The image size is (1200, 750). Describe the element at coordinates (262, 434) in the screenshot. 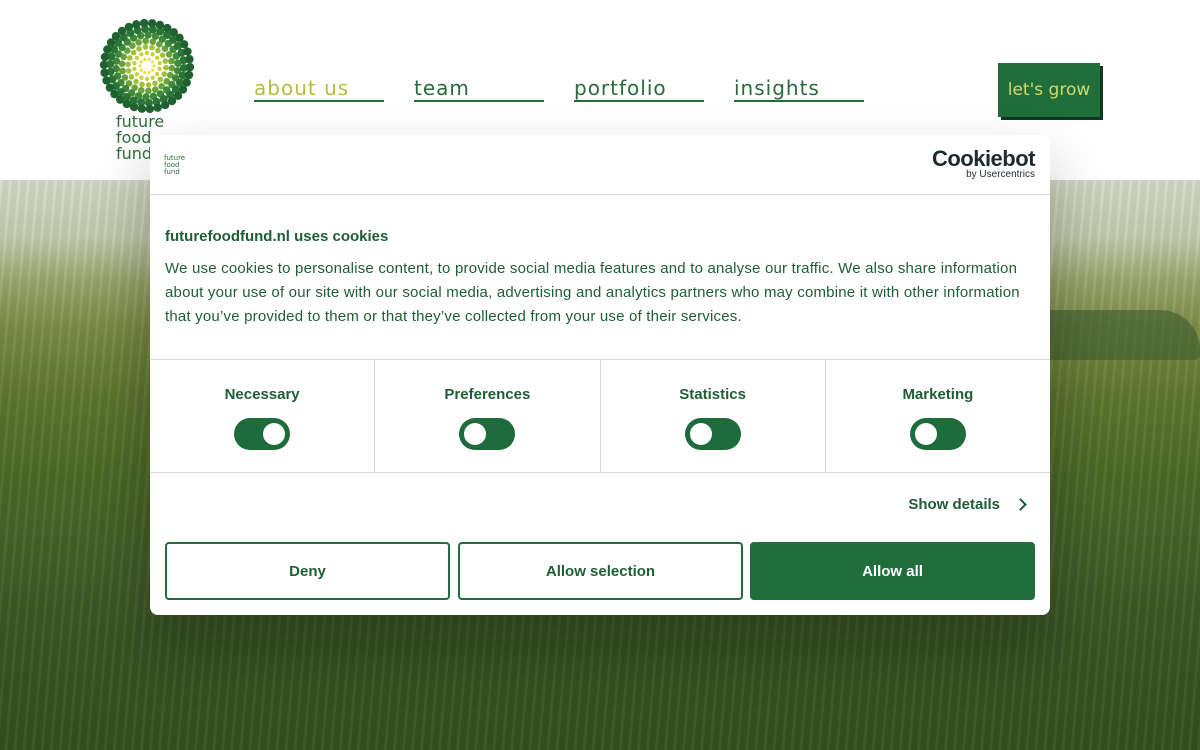

I see `necessary-toggle` at that location.